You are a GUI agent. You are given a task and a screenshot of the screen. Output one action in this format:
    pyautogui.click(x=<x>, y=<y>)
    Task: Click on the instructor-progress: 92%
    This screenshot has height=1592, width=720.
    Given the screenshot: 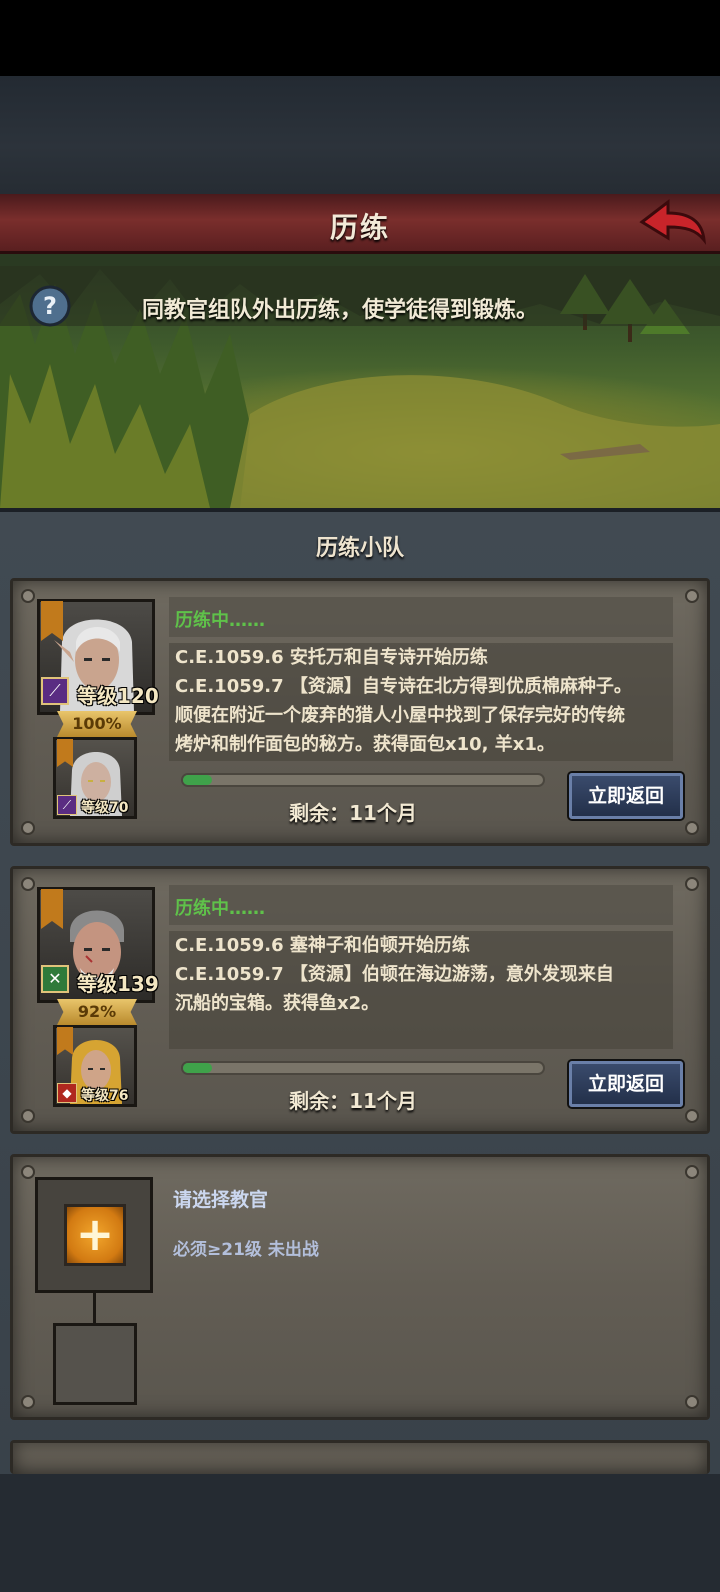 What is the action you would take?
    pyautogui.click(x=97, y=1012)
    